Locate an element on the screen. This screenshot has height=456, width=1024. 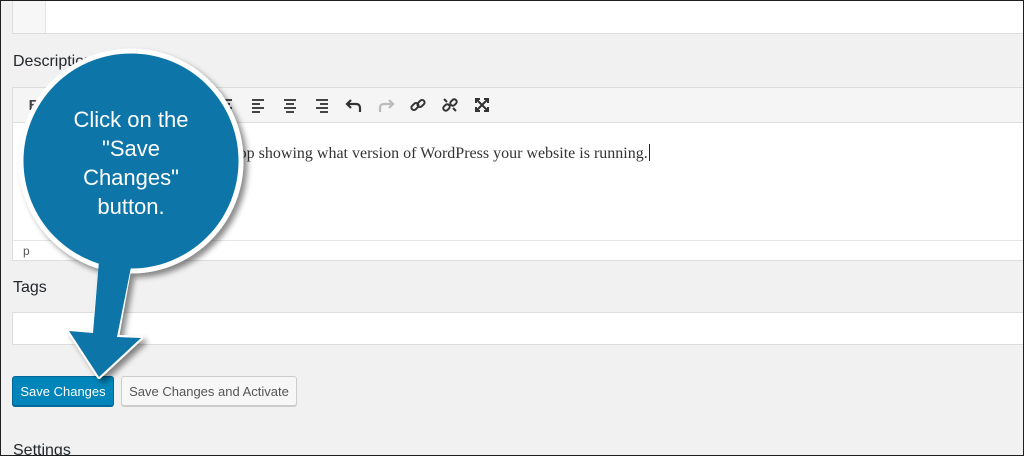
align-center-icon is located at coordinates (290, 105).